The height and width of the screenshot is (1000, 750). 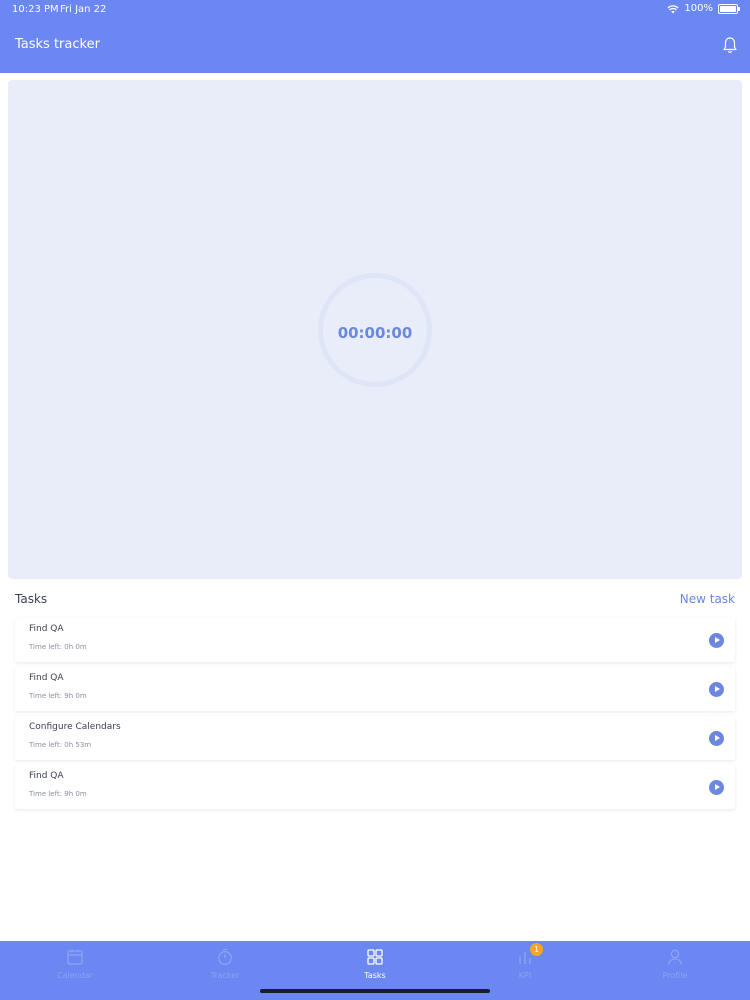 I want to click on timer-ring: 00:00:00, so click(x=375, y=330).